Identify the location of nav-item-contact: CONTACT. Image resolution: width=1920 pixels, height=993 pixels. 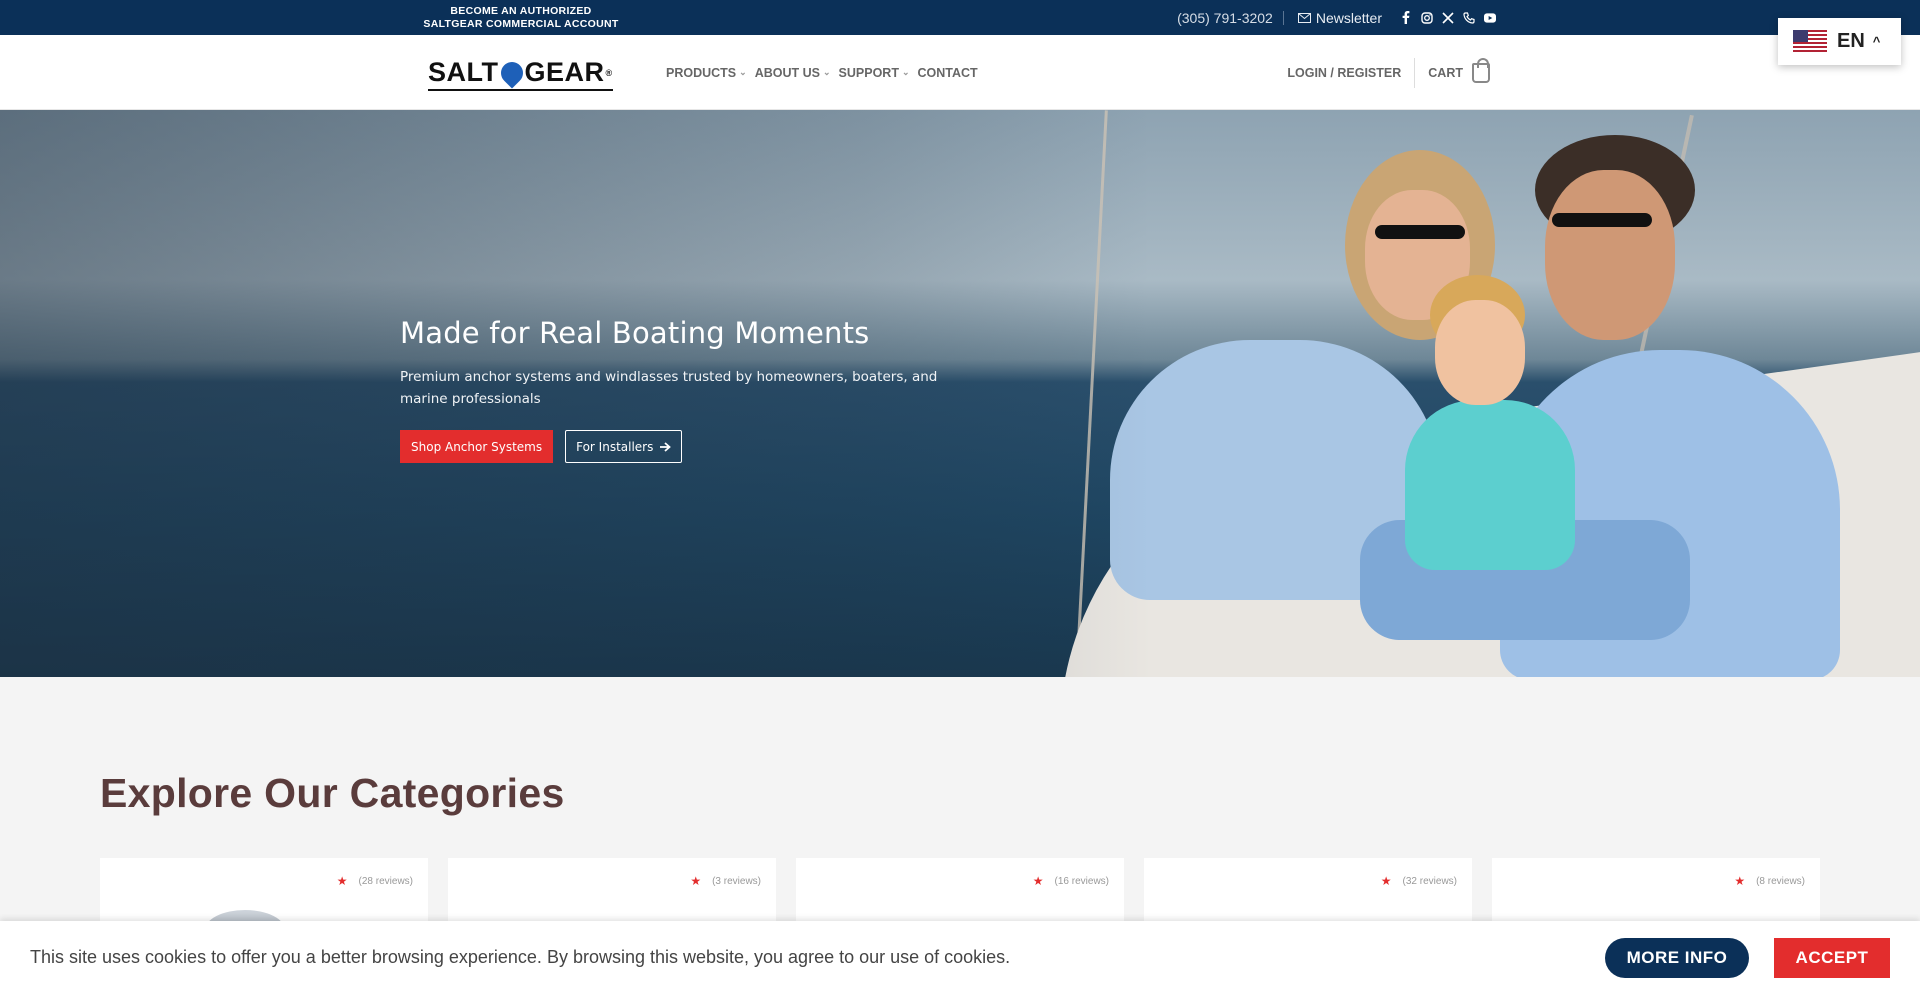
(948, 73).